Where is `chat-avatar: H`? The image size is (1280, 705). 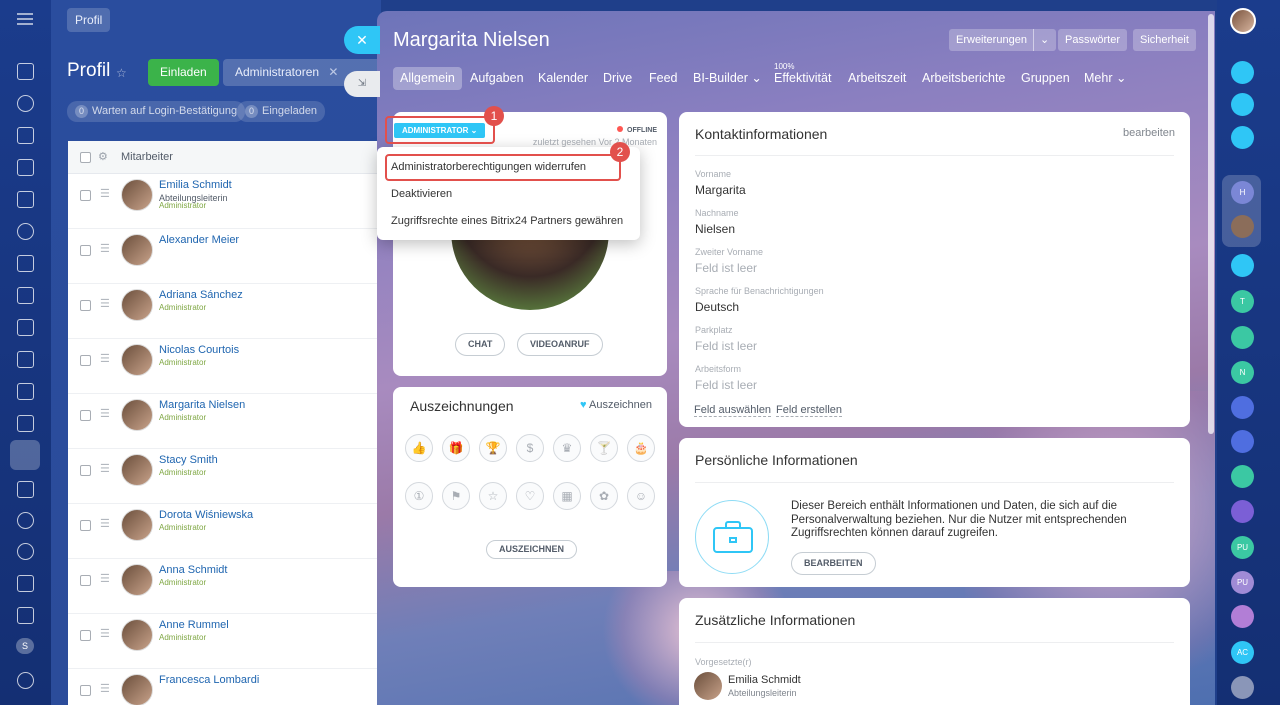
chat-avatar: H is located at coordinates (1242, 192).